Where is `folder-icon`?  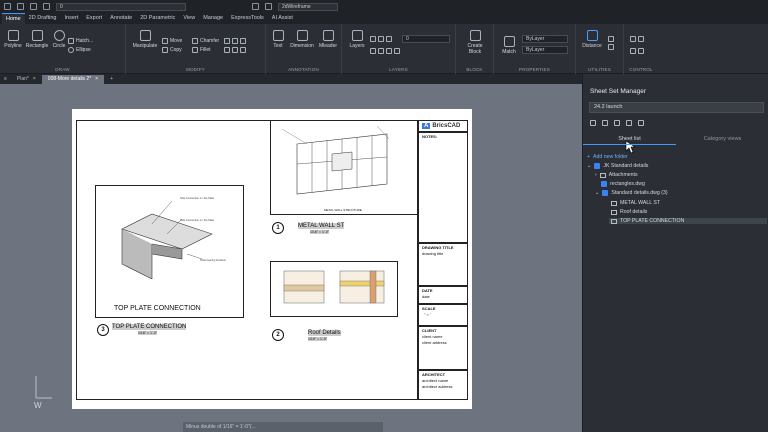
folder-icon is located at coordinates (605, 123).